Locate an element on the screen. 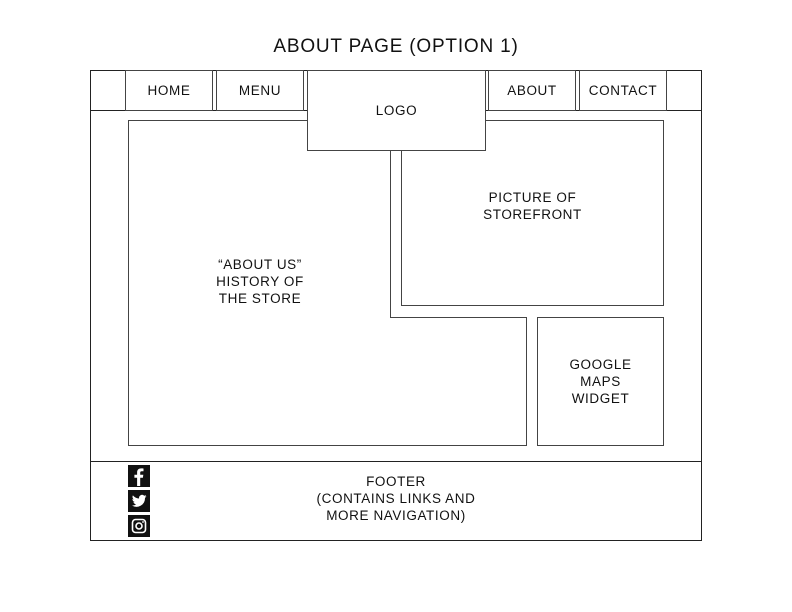 This screenshot has height=612, width=792. logo: LOGO is located at coordinates (396, 110).